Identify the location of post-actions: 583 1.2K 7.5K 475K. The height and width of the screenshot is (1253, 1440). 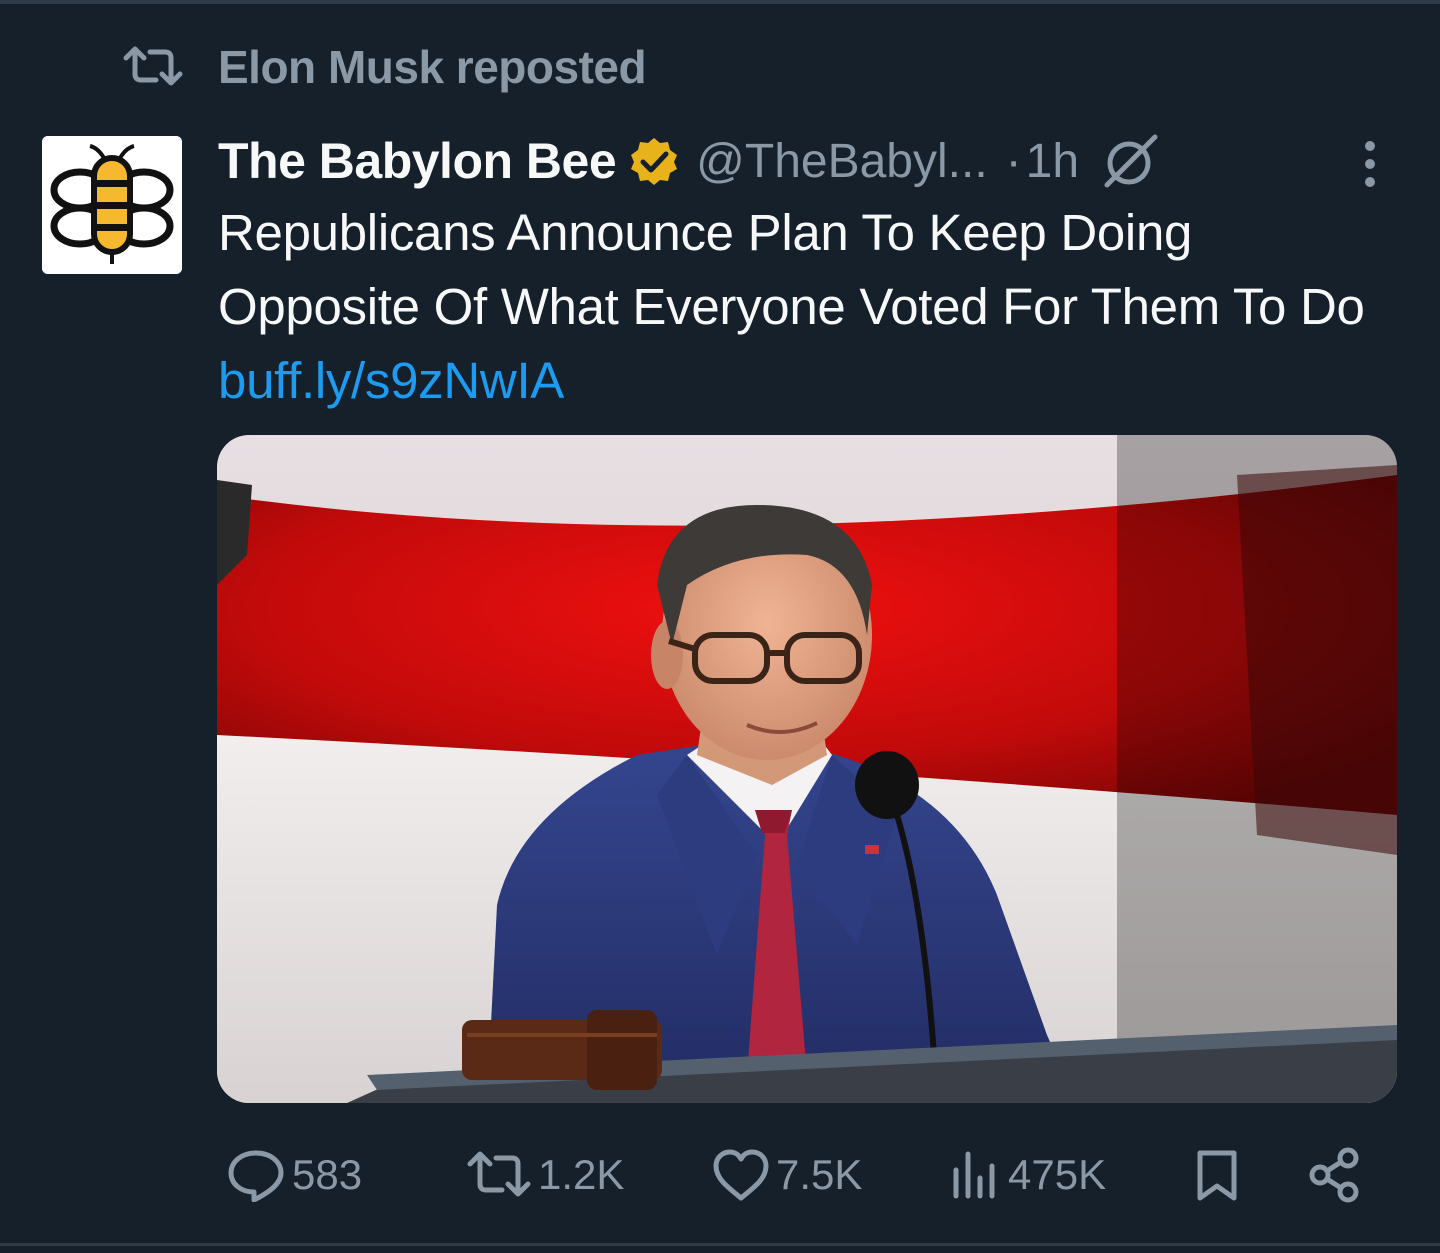
(720, 1175).